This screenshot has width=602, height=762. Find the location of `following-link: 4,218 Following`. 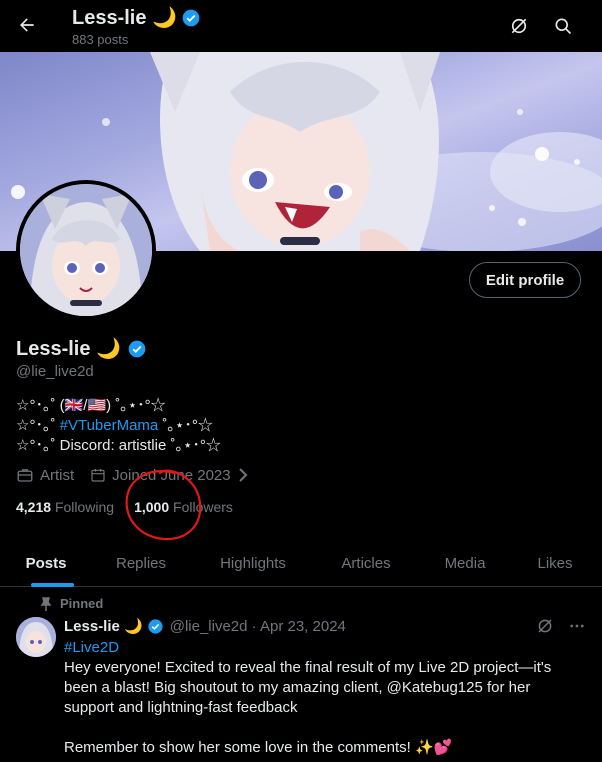

following-link: 4,218 Following is located at coordinates (65, 507).